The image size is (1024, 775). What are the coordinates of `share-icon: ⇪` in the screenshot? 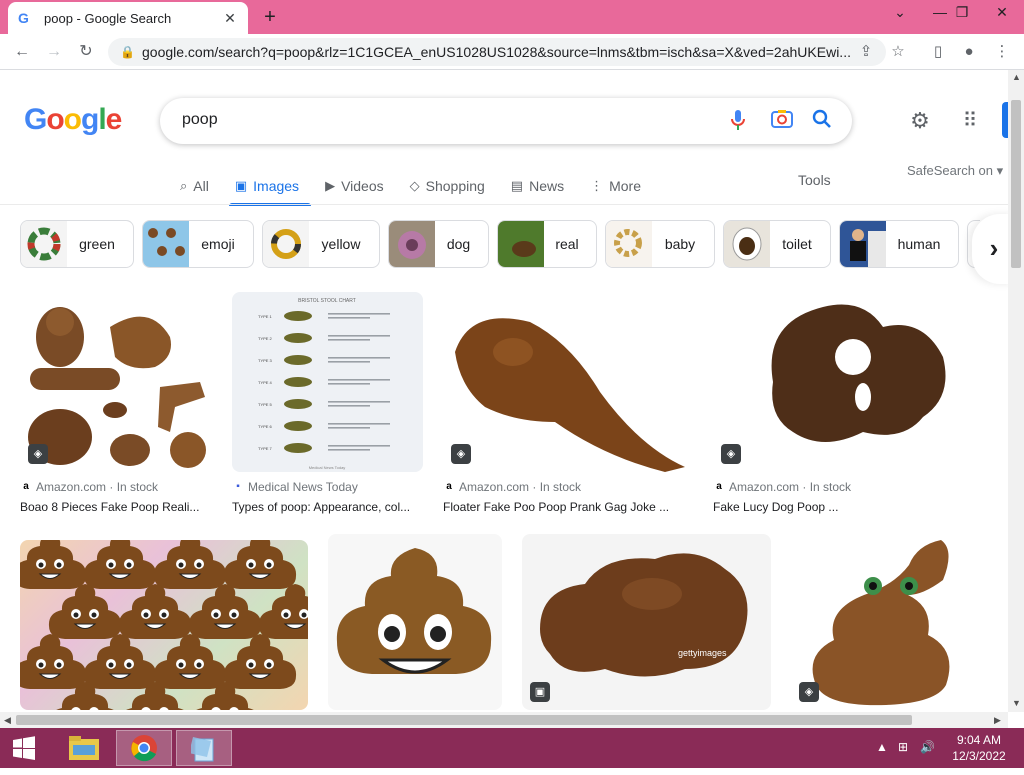 It's located at (866, 52).